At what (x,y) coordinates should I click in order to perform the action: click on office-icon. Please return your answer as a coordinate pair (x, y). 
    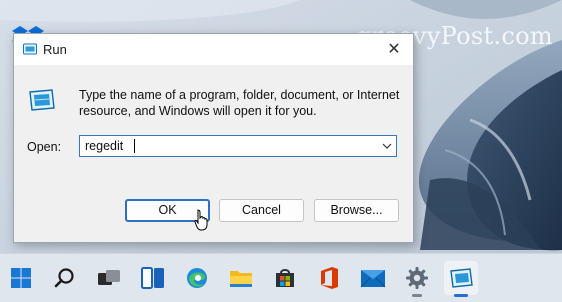
    Looking at the image, I should click on (329, 278).